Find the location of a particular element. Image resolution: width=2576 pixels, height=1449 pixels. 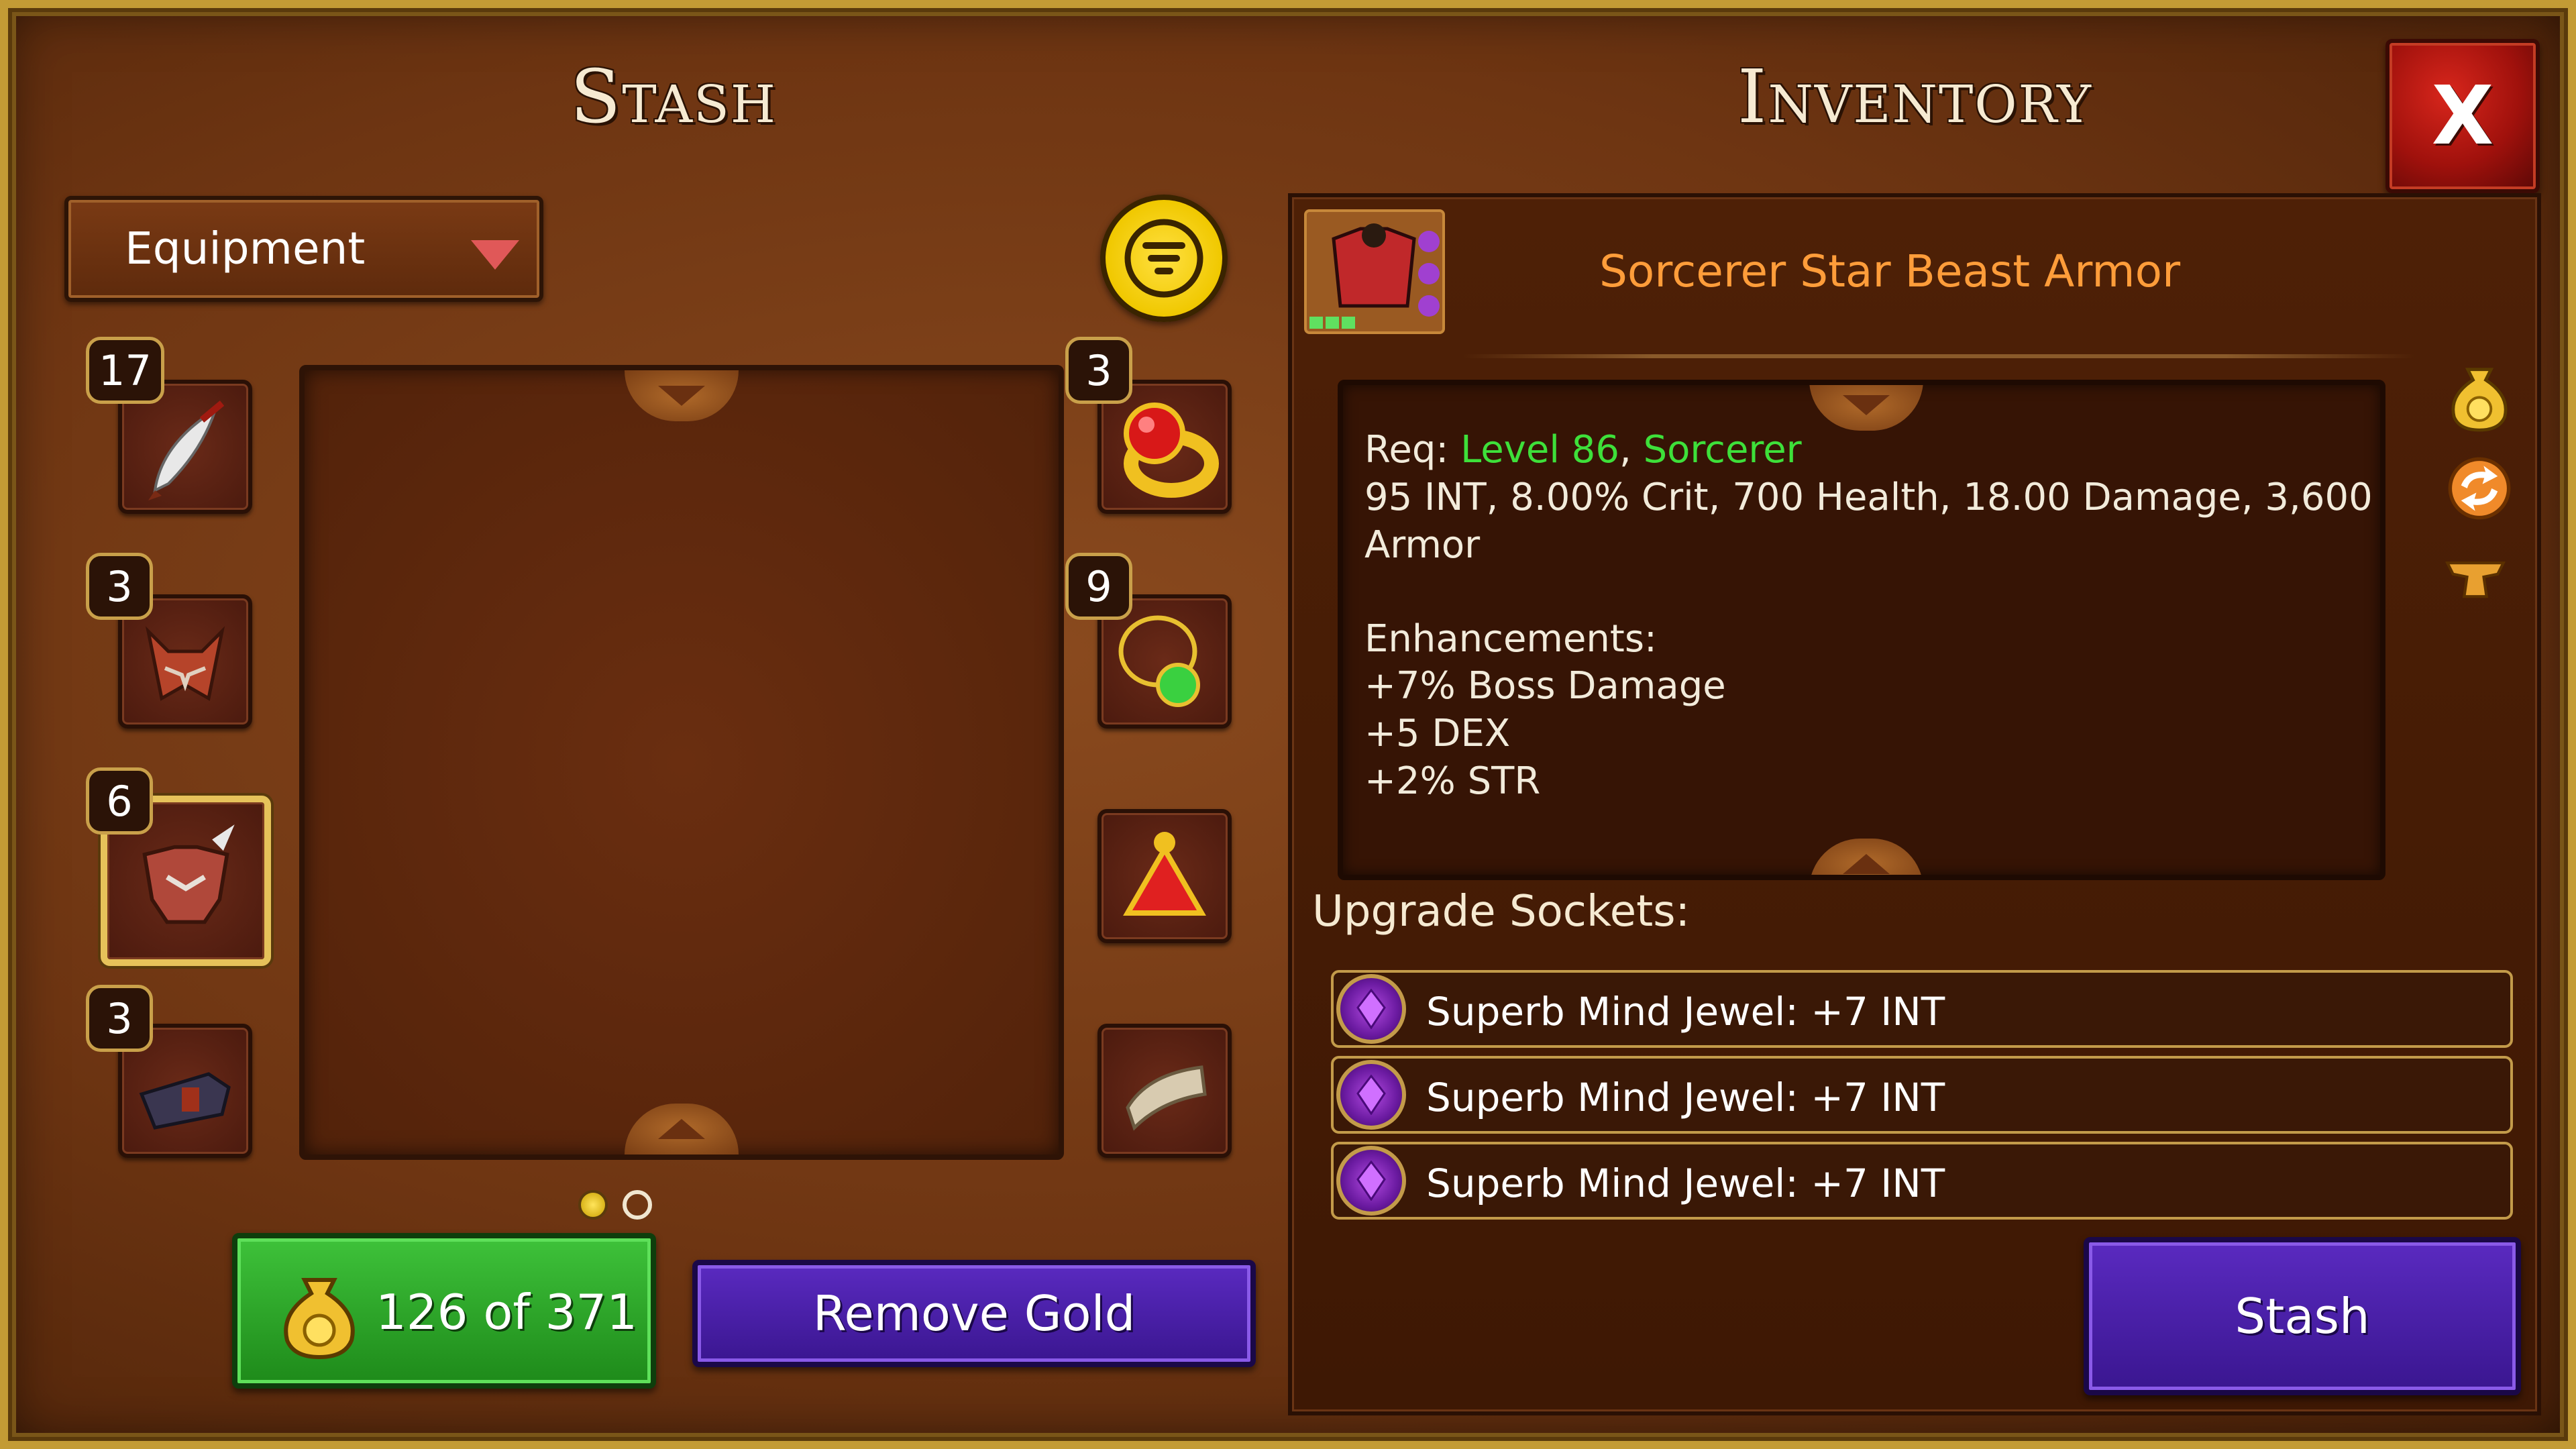

boots-icon is located at coordinates (185, 1101).